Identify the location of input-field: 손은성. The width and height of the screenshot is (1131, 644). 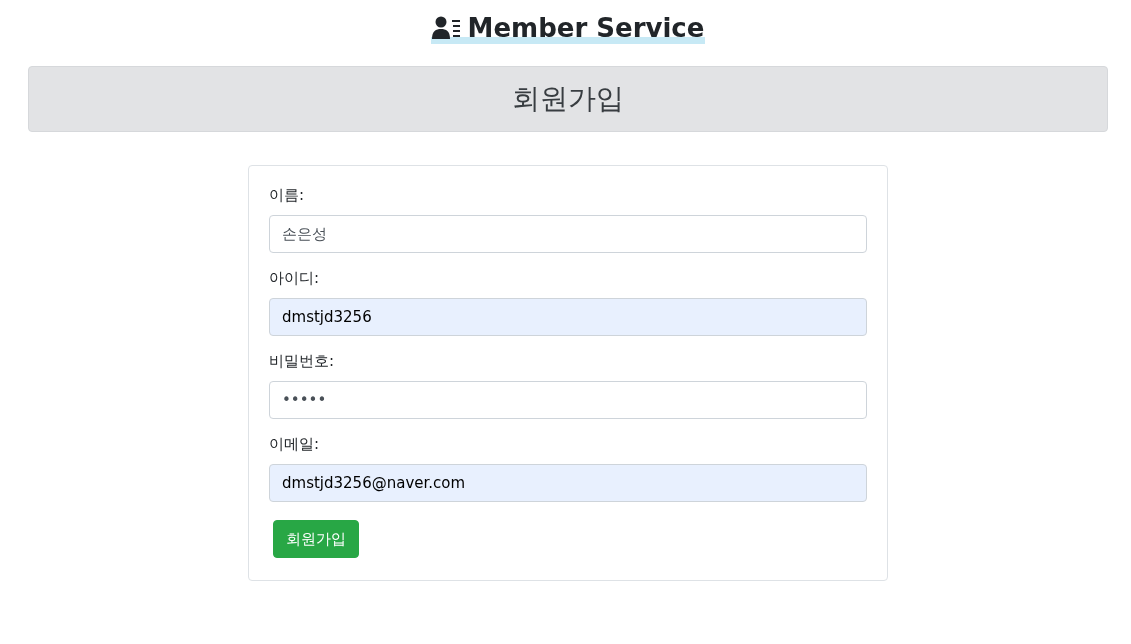
(568, 234).